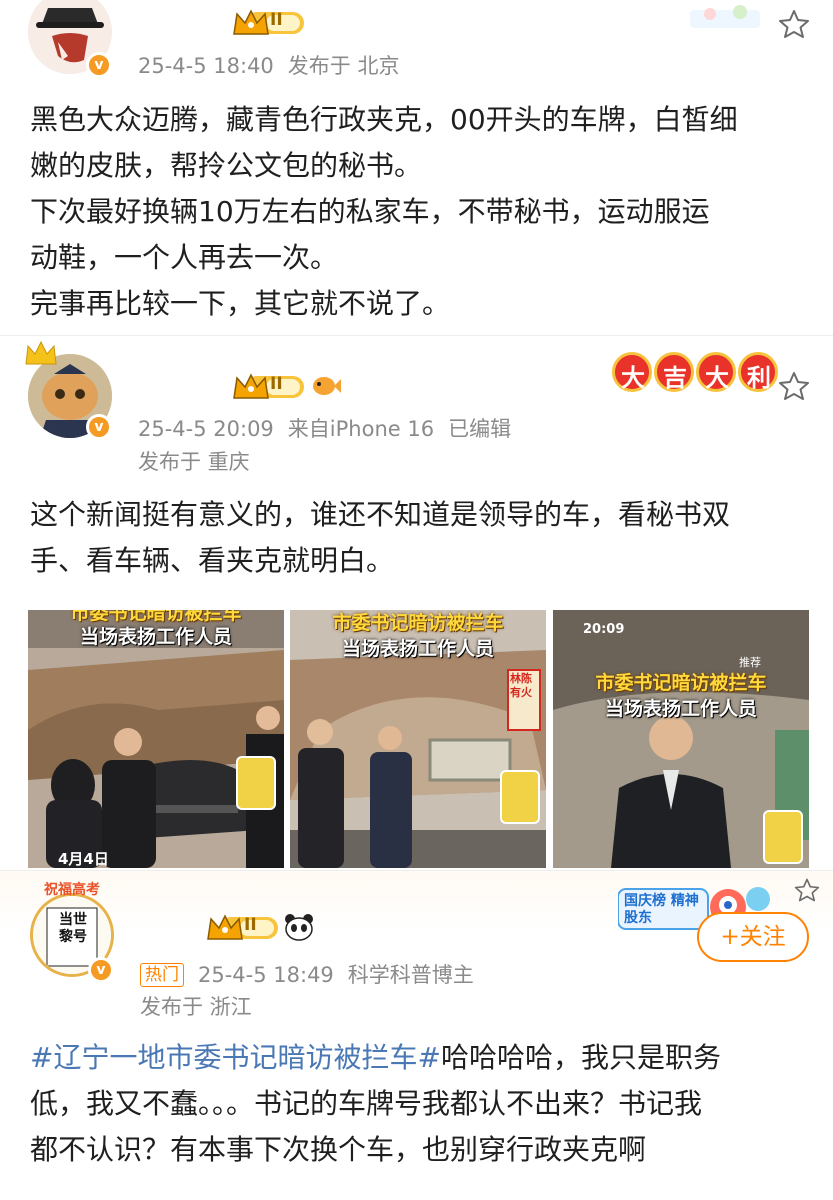  What do you see at coordinates (235, 1057) in the screenshot?
I see `hashtag-link: #辽宁一地市委书记暗访被拦车#` at bounding box center [235, 1057].